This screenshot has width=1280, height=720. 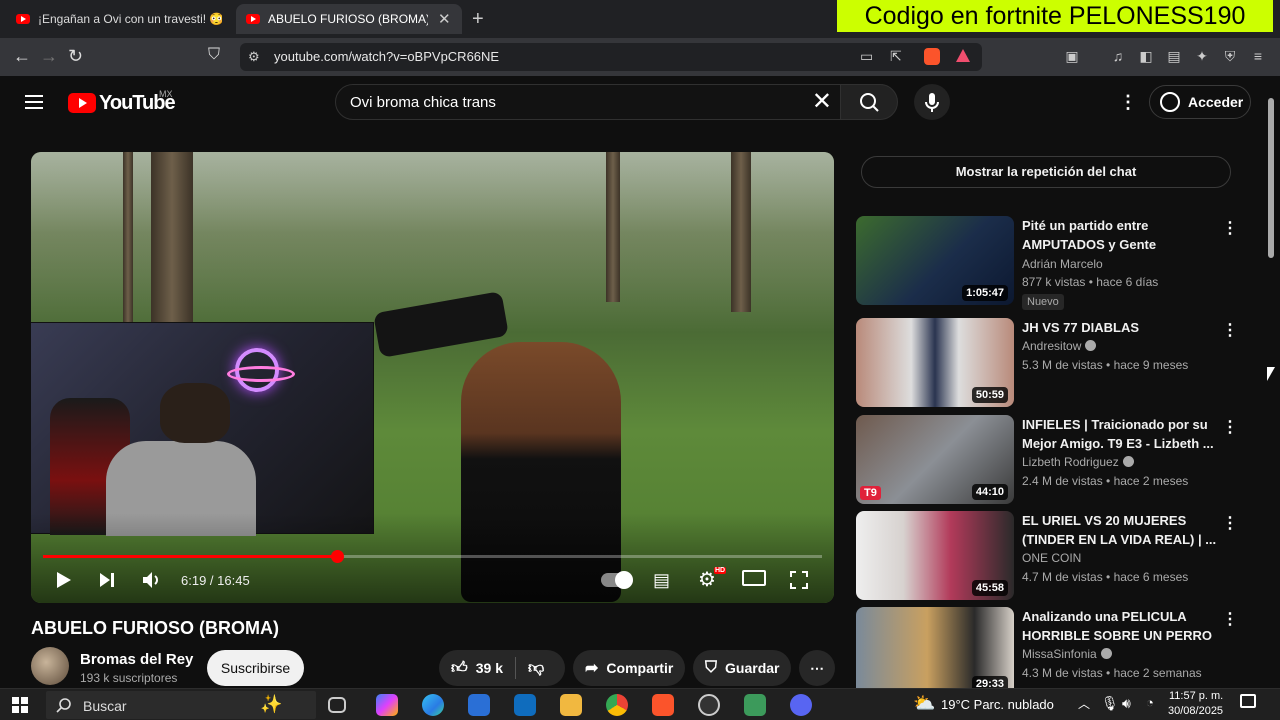 What do you see at coordinates (337, 705) in the screenshot?
I see `task-view-icon` at bounding box center [337, 705].